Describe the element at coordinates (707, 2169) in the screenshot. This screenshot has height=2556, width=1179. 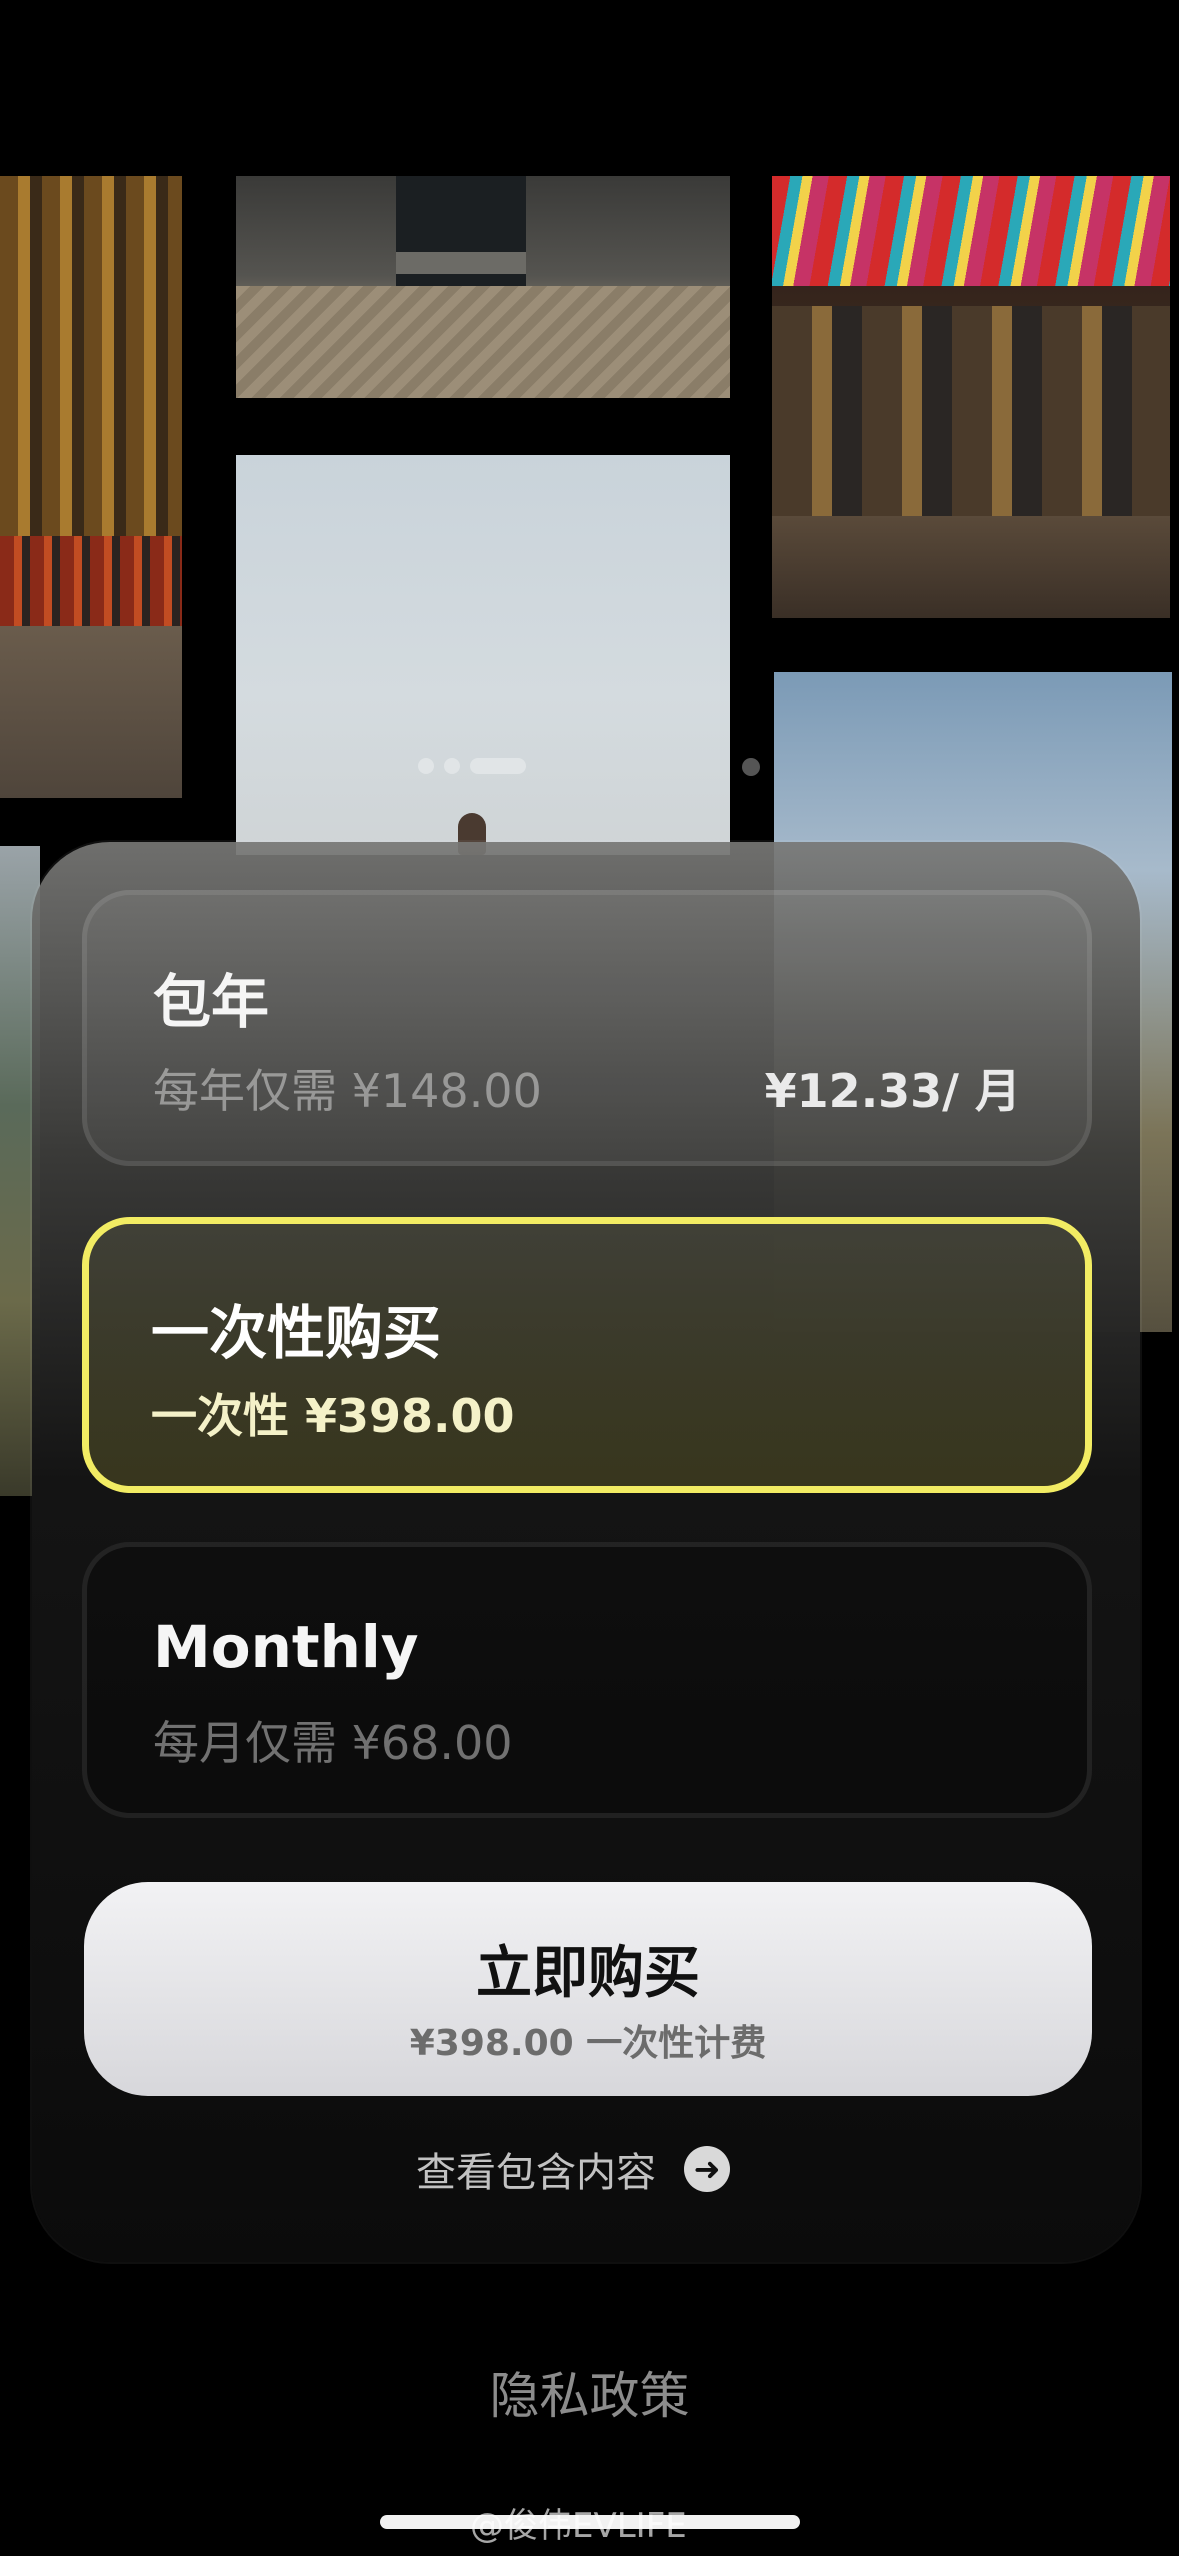
I see `arrow-right-circle-icon: ➜` at that location.